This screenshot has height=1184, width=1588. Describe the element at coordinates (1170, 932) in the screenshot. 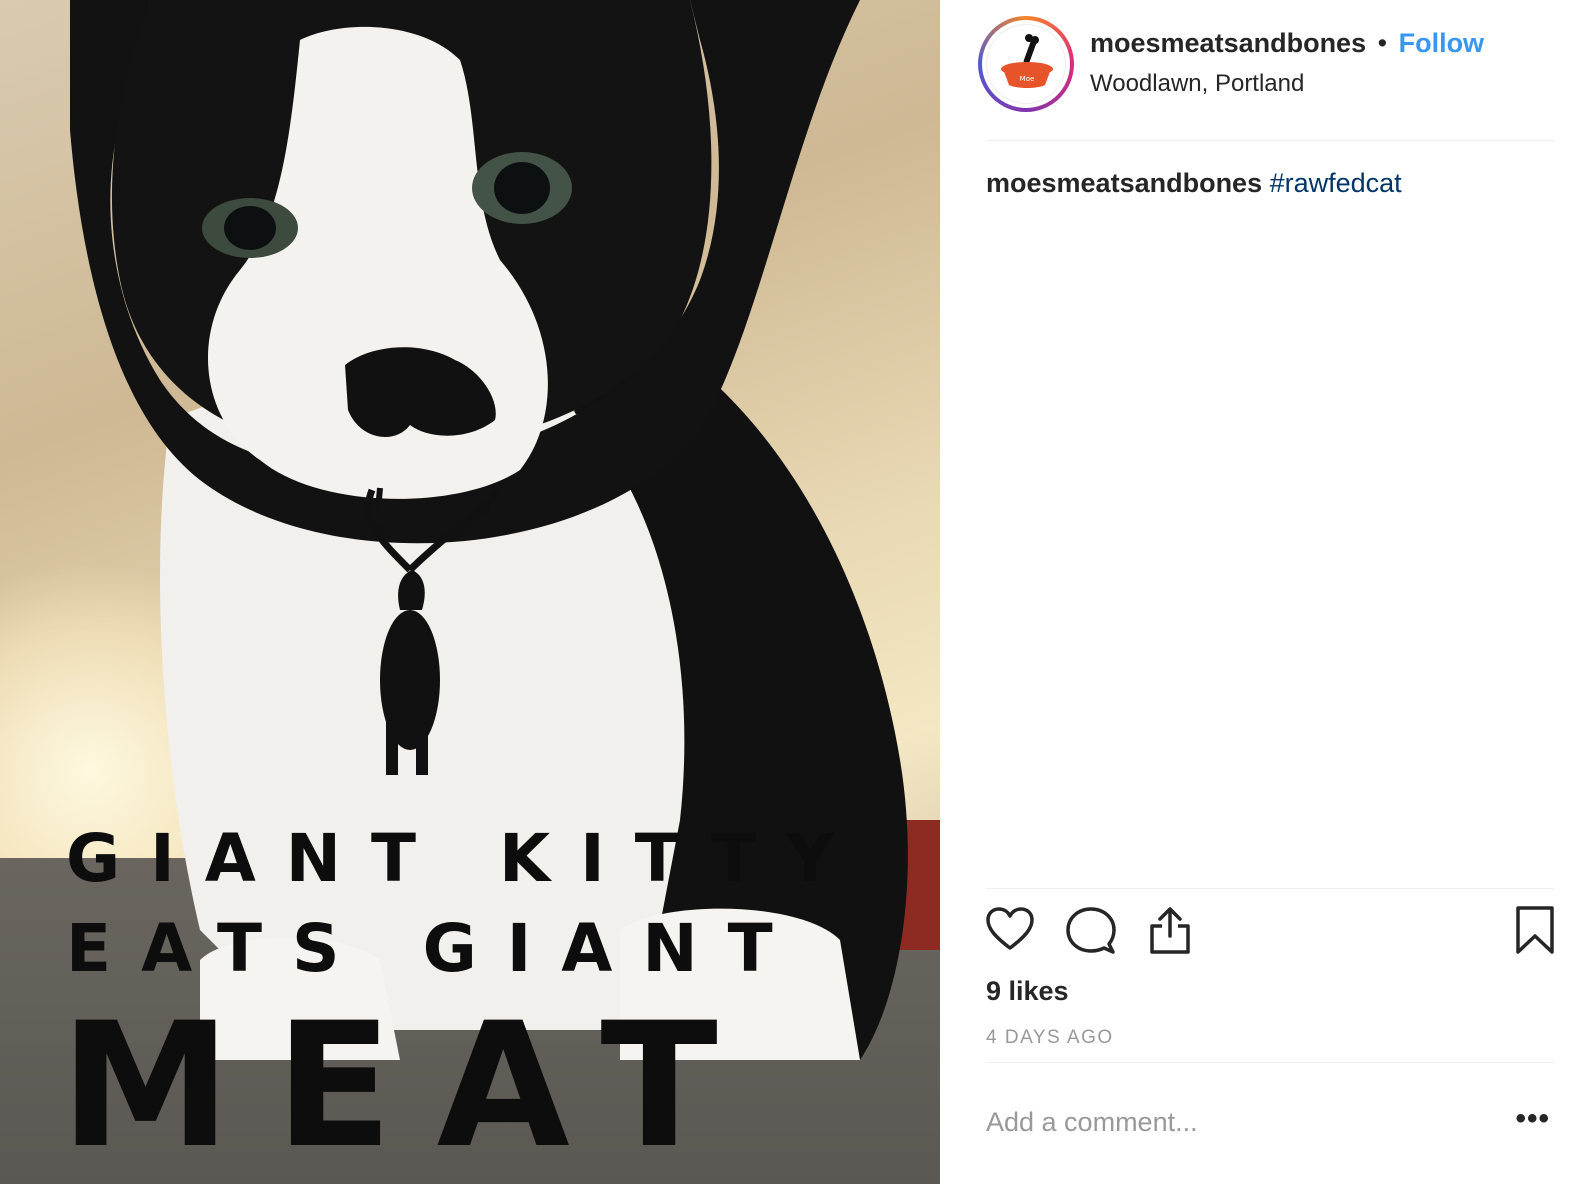

I see `share-icon` at that location.